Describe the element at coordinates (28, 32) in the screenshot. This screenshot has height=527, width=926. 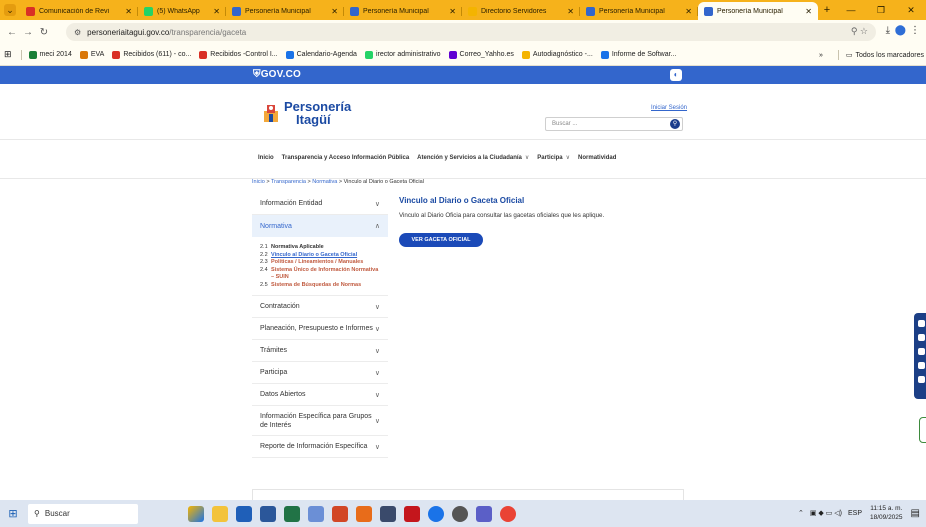
I see `forward-button: →` at that location.